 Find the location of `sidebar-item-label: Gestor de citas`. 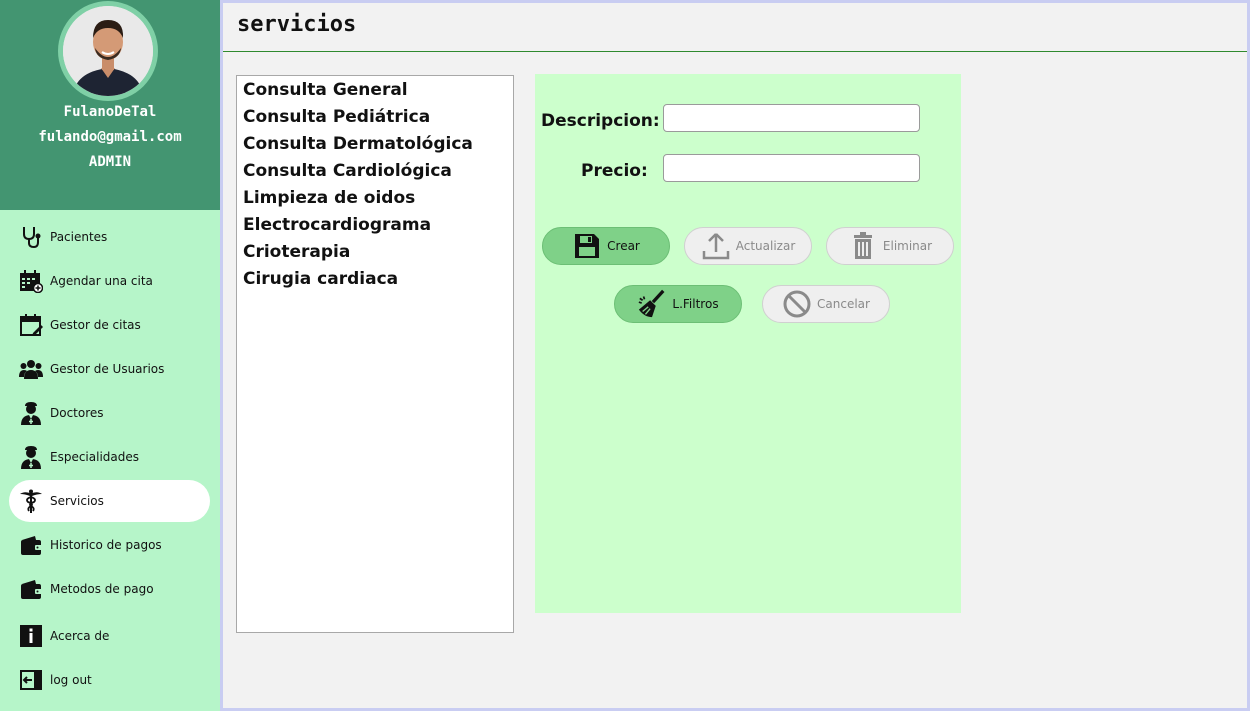

sidebar-item-label: Gestor de citas is located at coordinates (95, 325).